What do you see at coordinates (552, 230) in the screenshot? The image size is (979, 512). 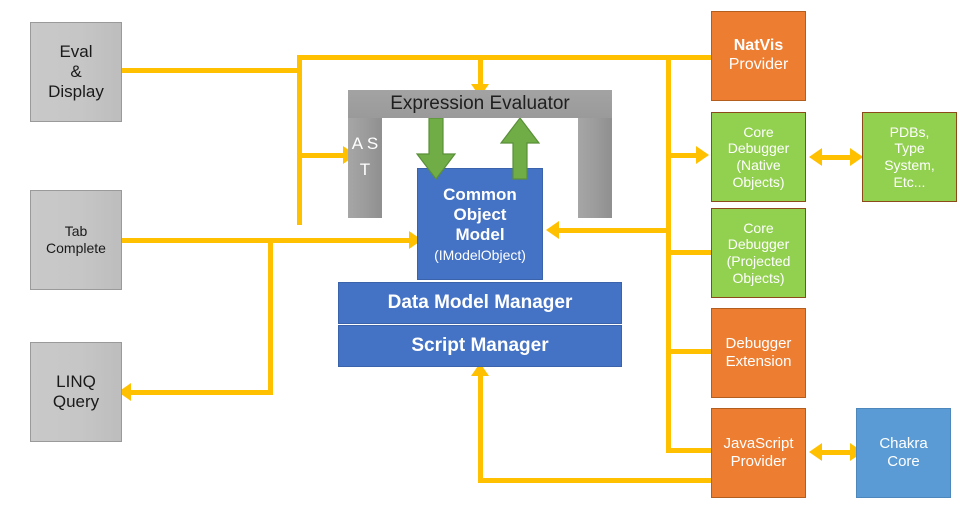 I see `arrow-into-common-object-model` at bounding box center [552, 230].